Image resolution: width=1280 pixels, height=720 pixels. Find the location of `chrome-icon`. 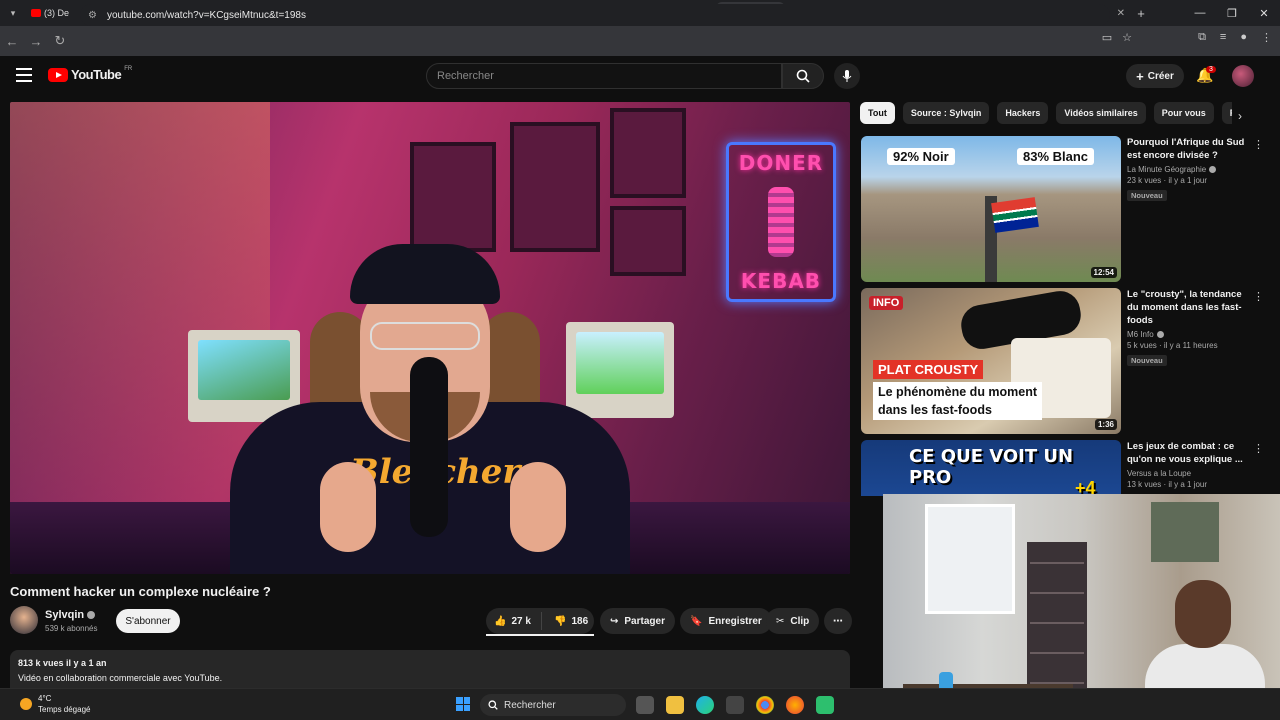

chrome-icon is located at coordinates (765, 705).